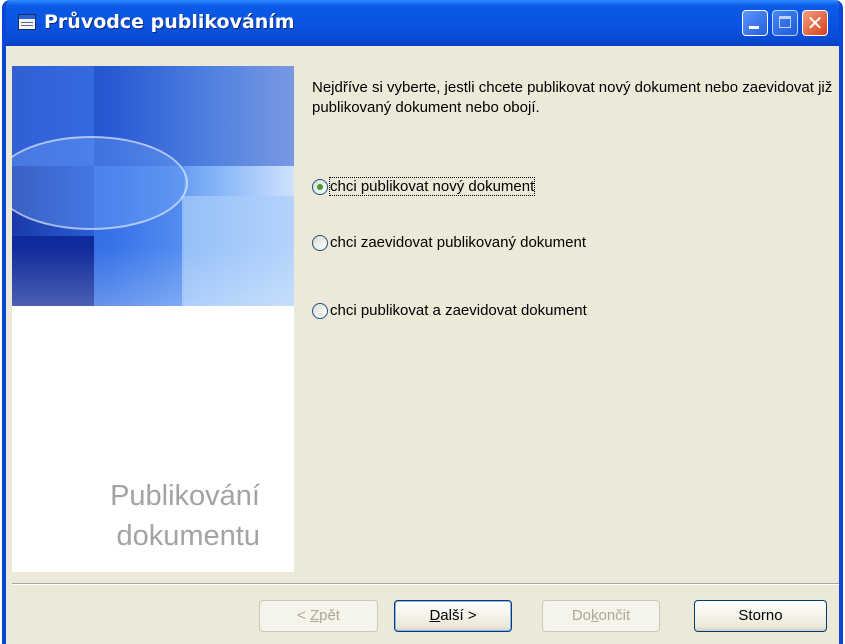  I want to click on radio-label: chci publikovat nový dokument, so click(432, 186).